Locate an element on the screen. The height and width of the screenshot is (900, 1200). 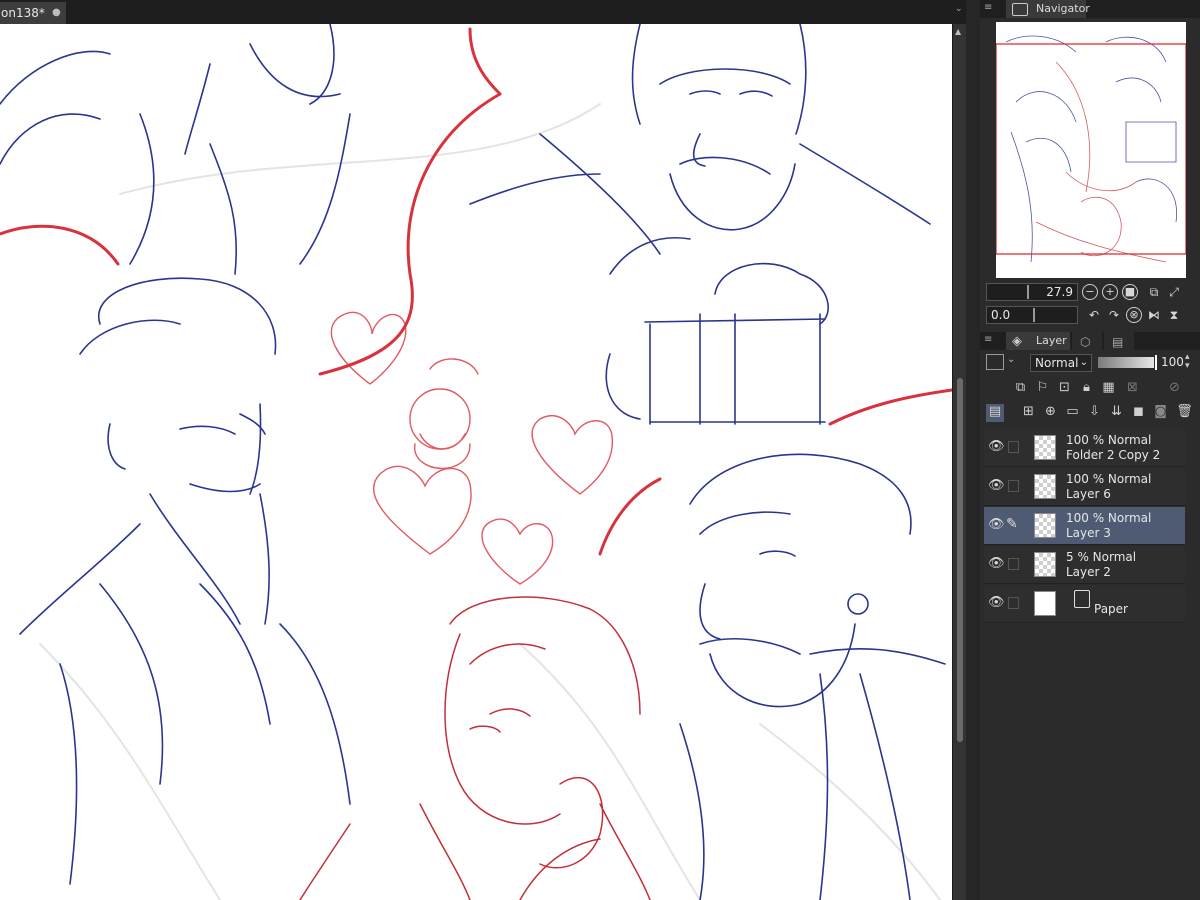
navigator-preview is located at coordinates (1091, 150).